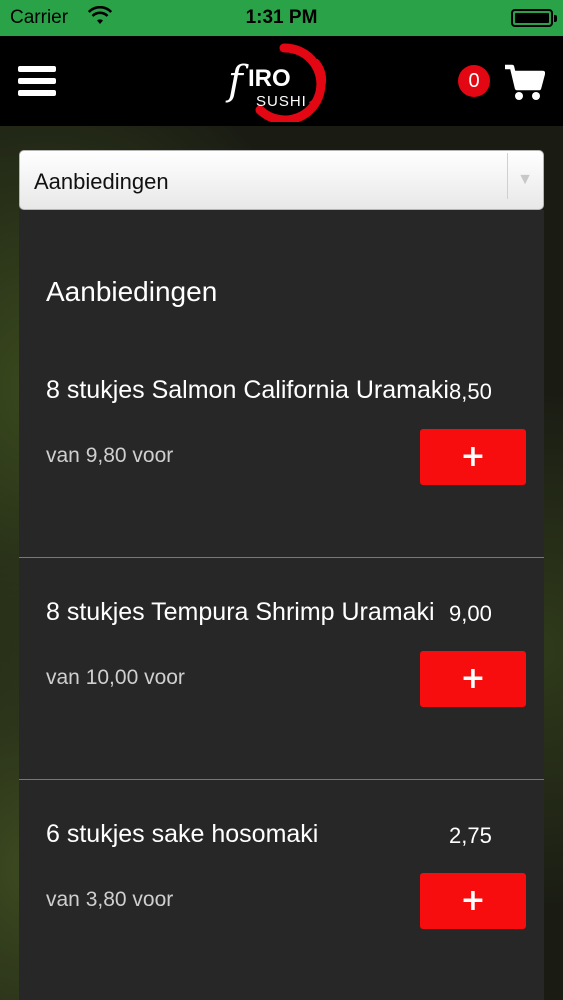  I want to click on section-title: Aanbiedingen, so click(132, 291).